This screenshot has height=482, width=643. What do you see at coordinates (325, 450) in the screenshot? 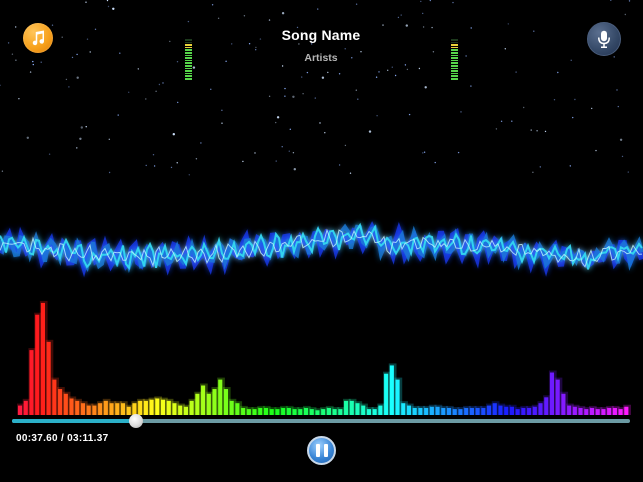
I see `pause-icon-bar` at bounding box center [325, 450].